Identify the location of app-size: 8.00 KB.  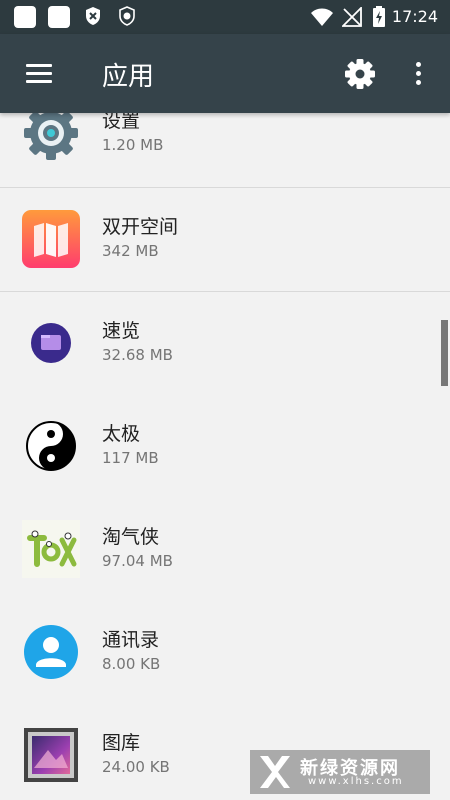
(131, 664).